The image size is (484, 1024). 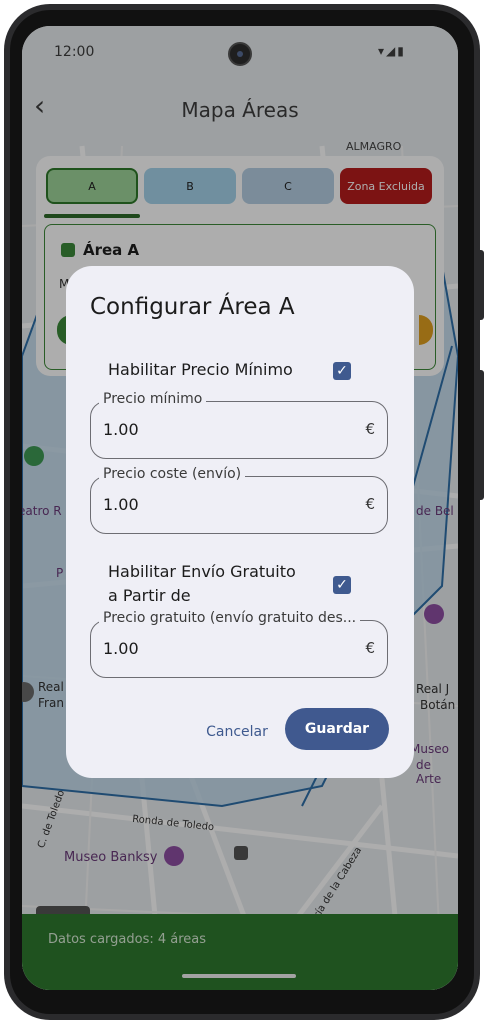 I want to click on shipping-cost-field-label: Precio coste (envío), so click(x=172, y=474).